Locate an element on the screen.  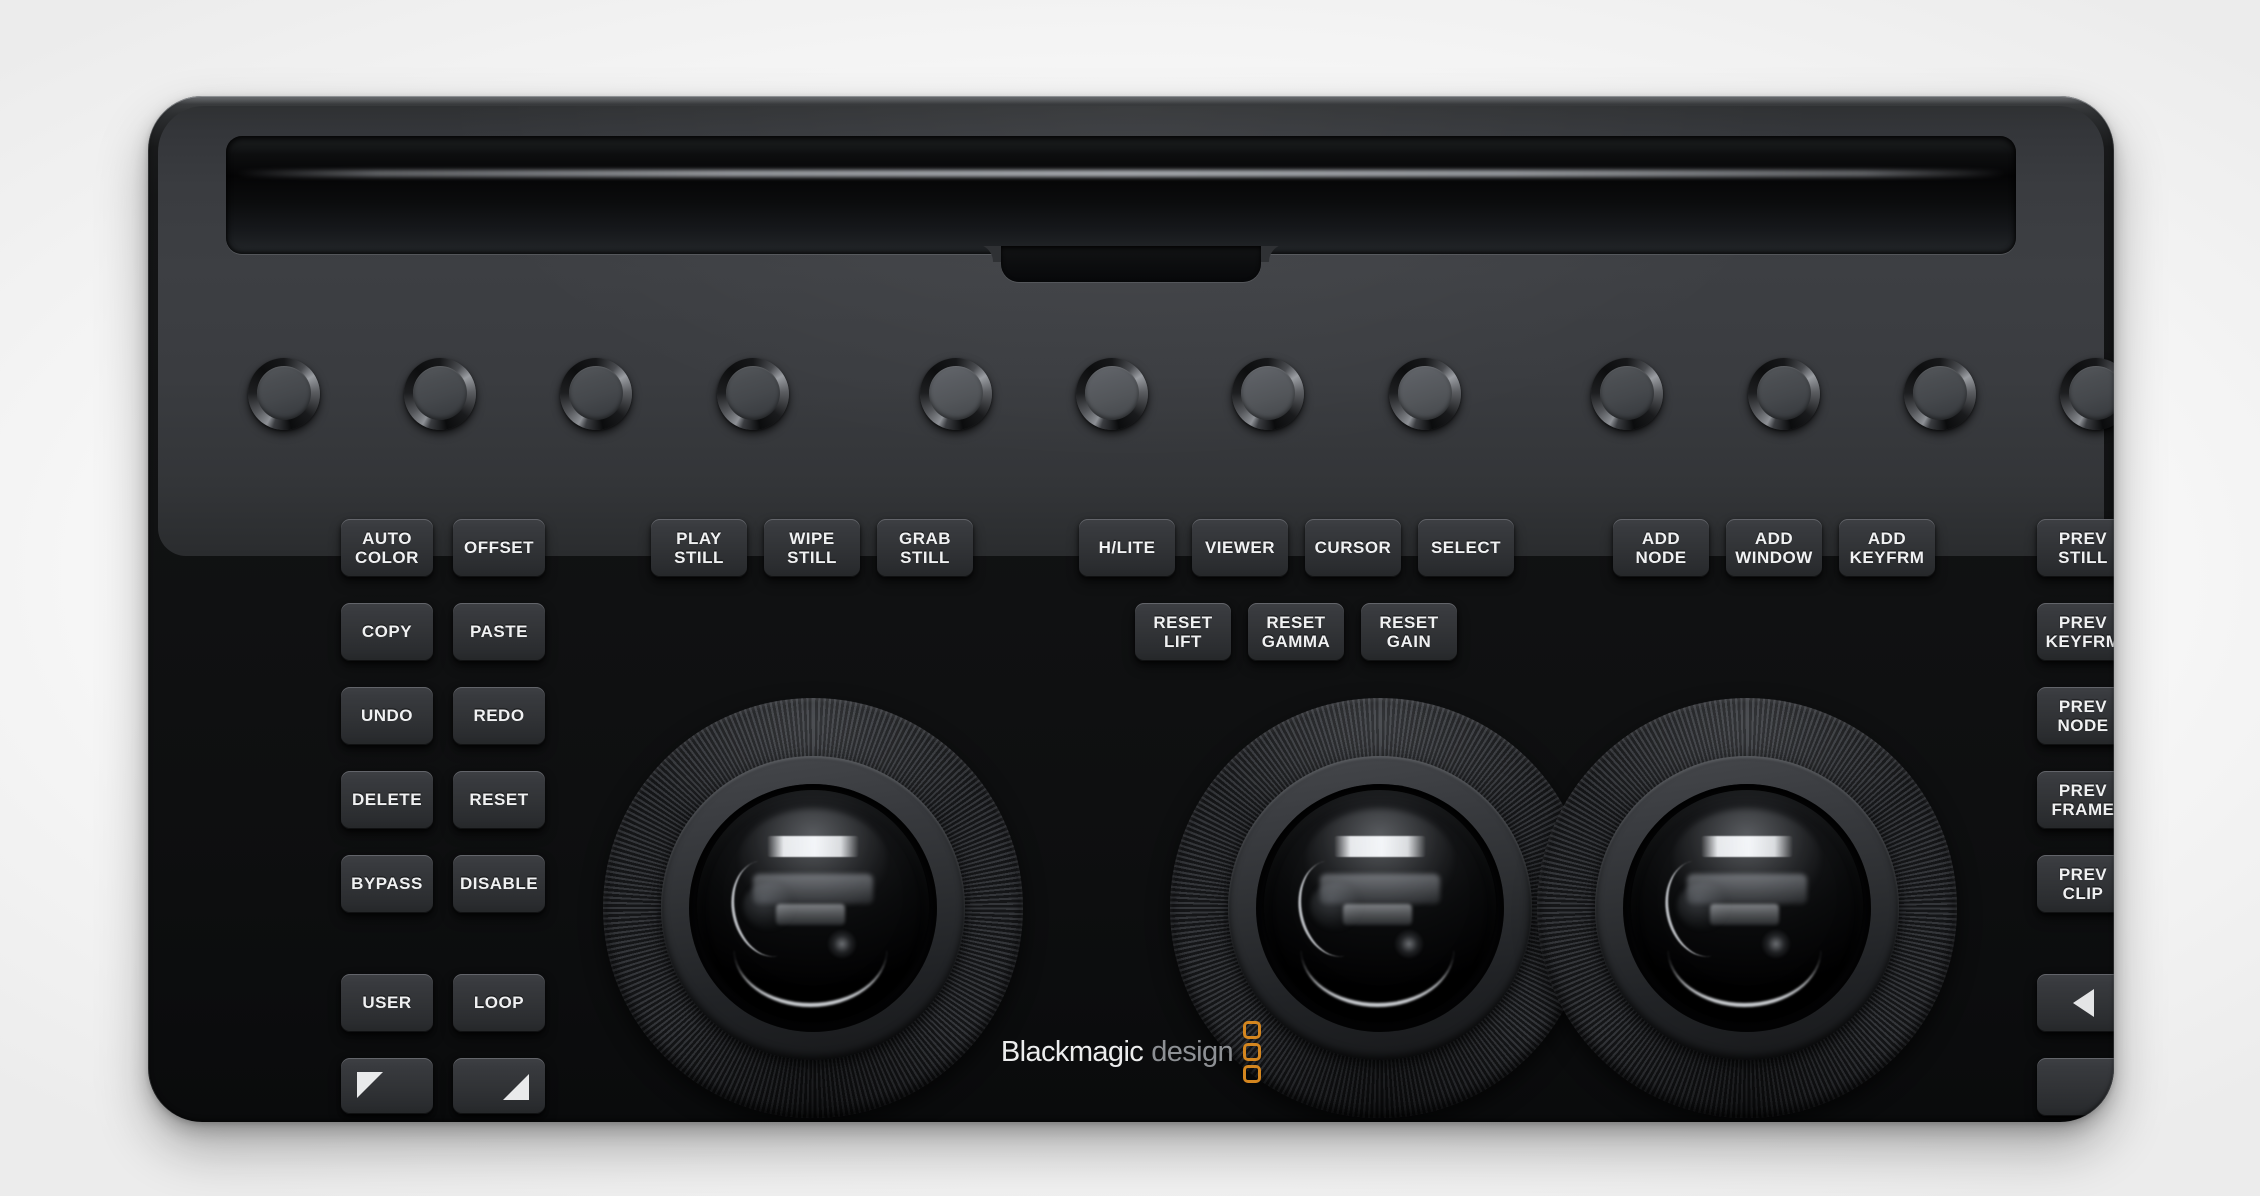
knob-y-gamma is located at coordinates (440, 402).